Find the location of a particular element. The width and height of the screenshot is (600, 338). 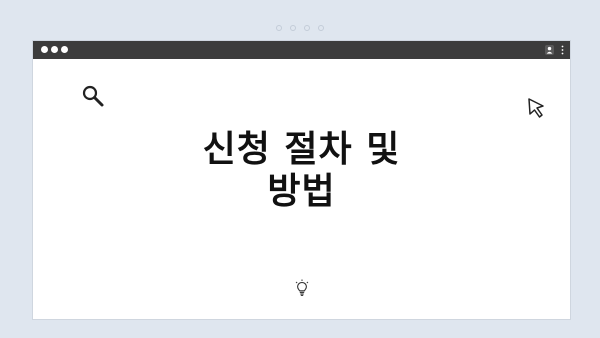

page-title-line-2: 방법 is located at coordinates (301, 191).